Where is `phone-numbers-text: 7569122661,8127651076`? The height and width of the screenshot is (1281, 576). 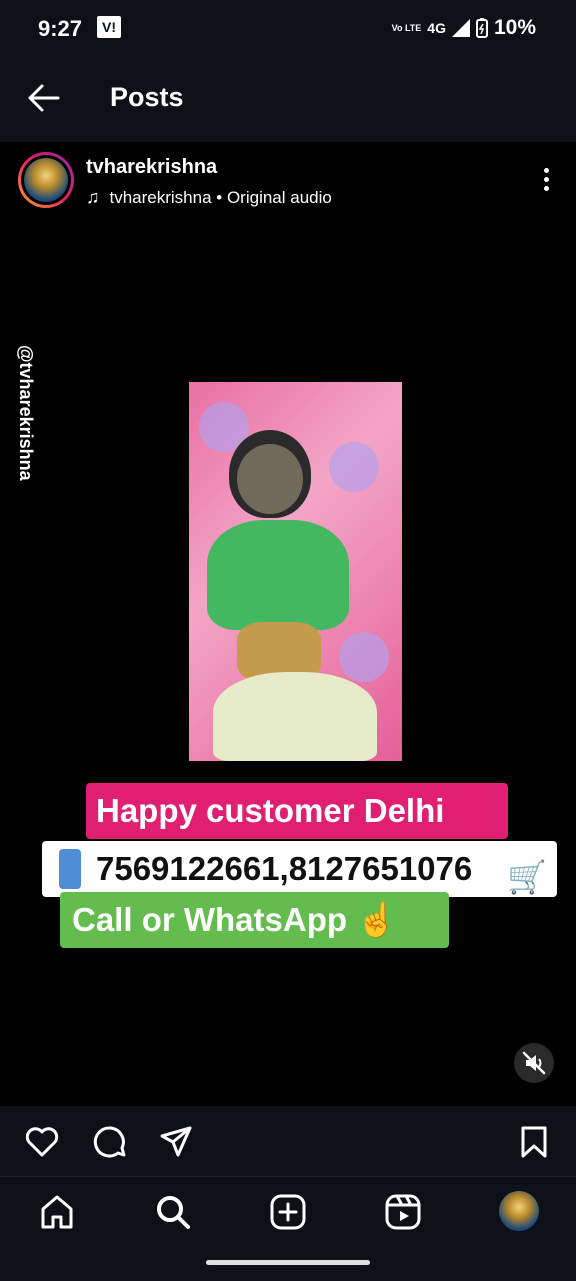
phone-numbers-text: 7569122661,8127651076 is located at coordinates (284, 868).